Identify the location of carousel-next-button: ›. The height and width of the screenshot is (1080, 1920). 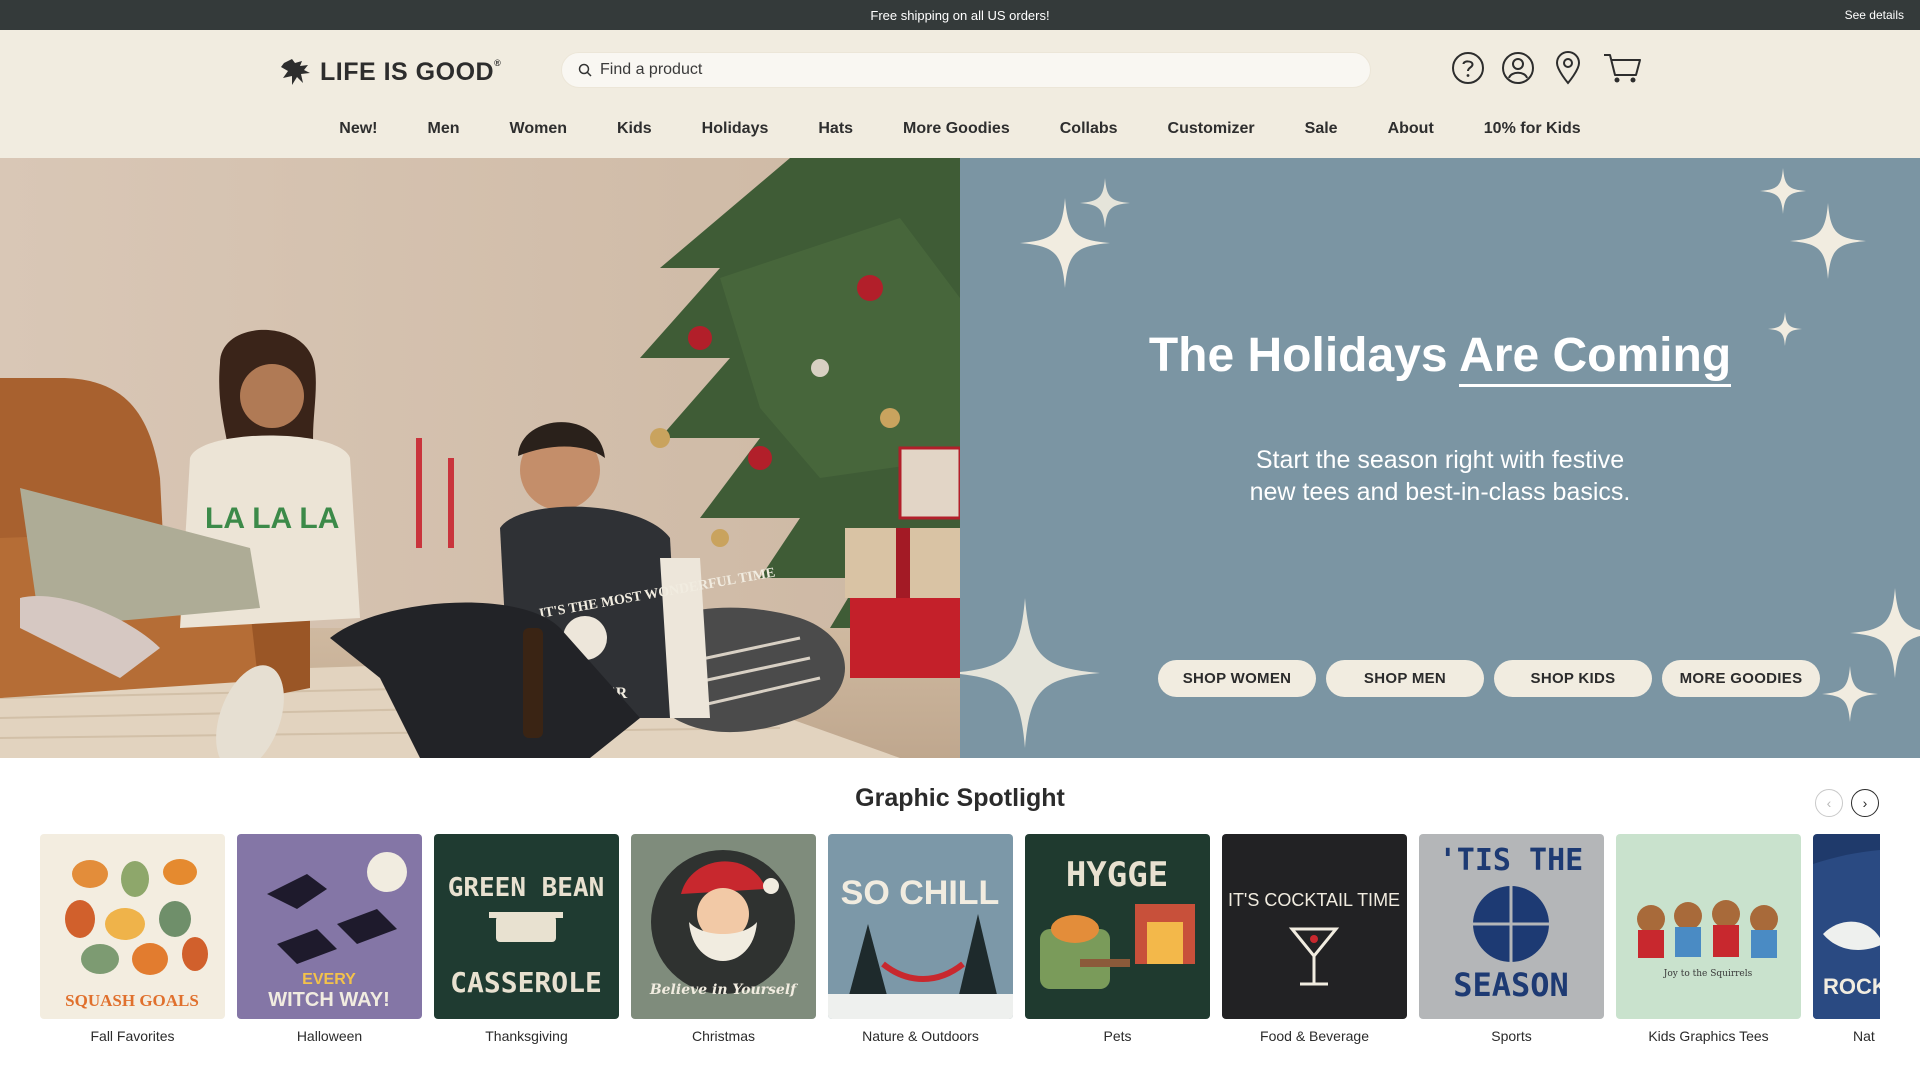
(1865, 803).